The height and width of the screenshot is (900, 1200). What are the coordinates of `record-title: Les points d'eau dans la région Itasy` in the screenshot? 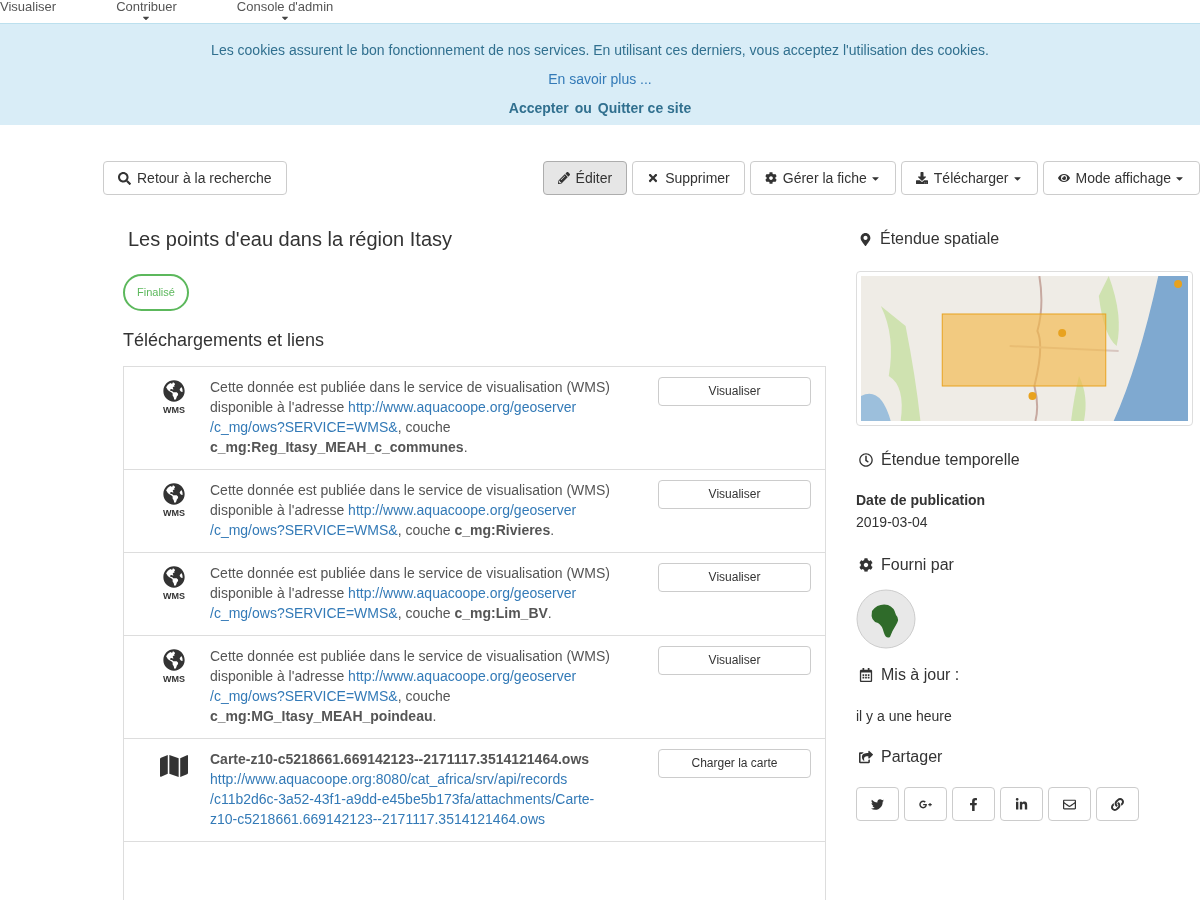 It's located at (290, 239).